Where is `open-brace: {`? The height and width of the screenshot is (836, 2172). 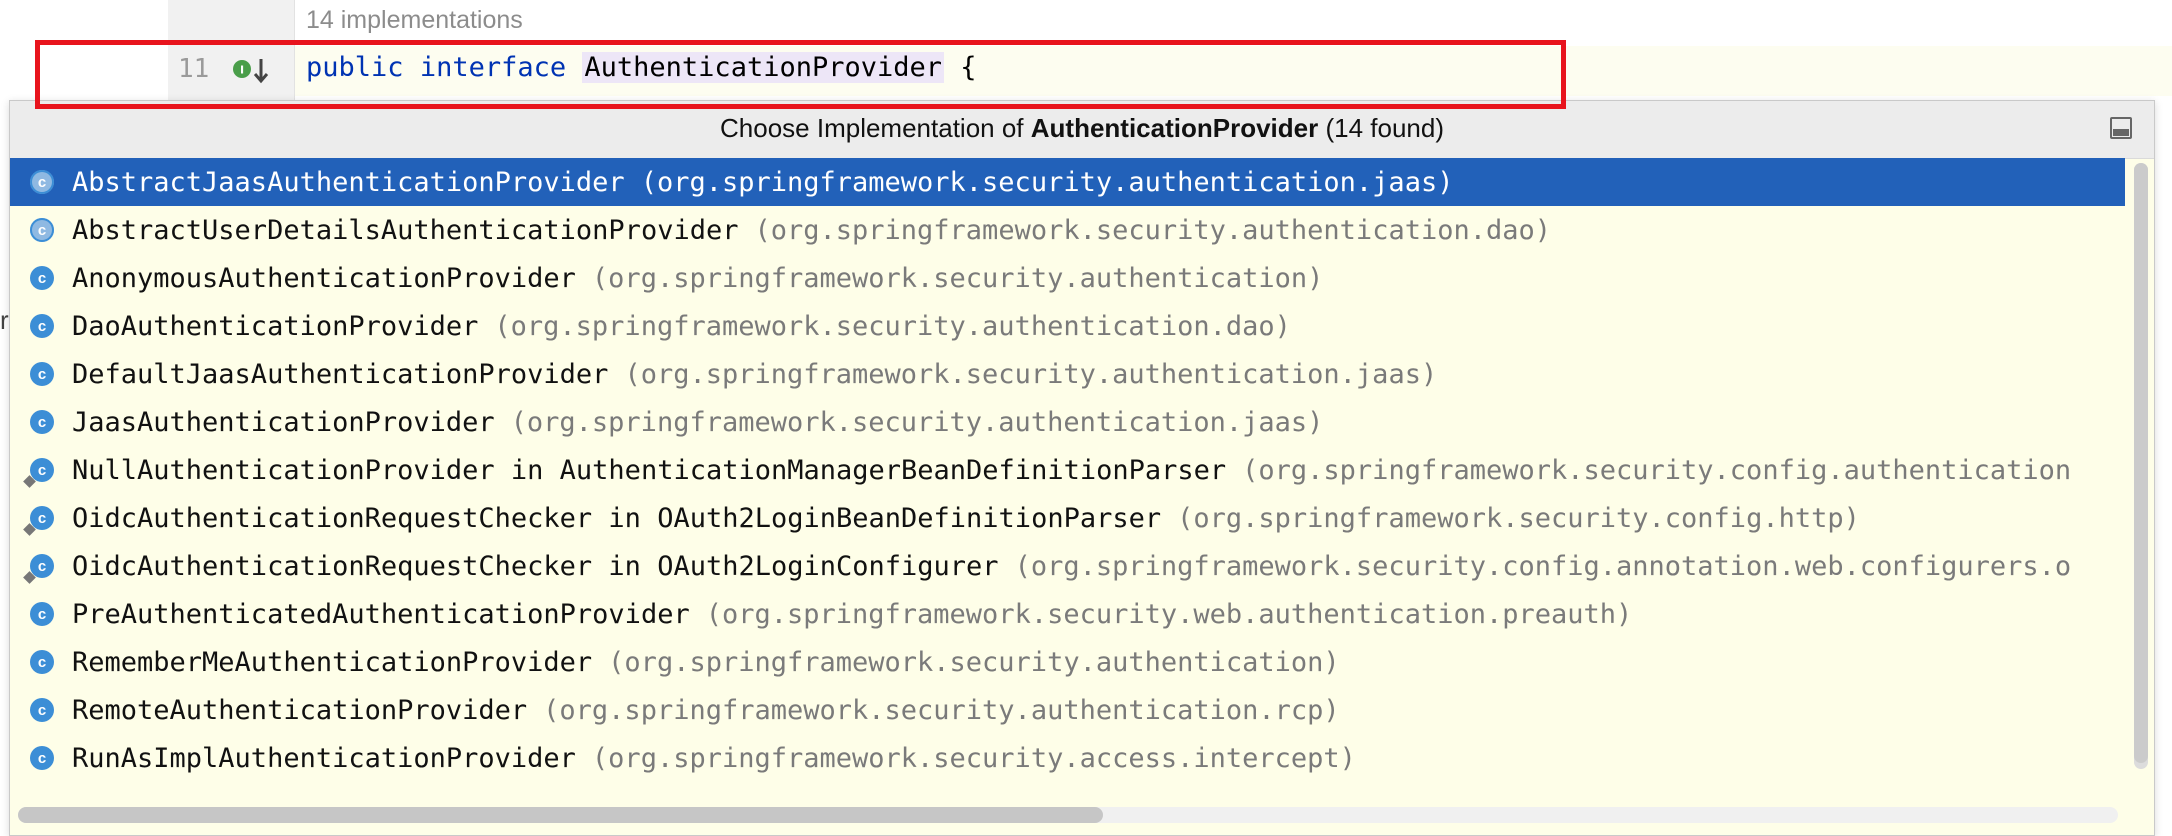 open-brace: { is located at coordinates (968, 67).